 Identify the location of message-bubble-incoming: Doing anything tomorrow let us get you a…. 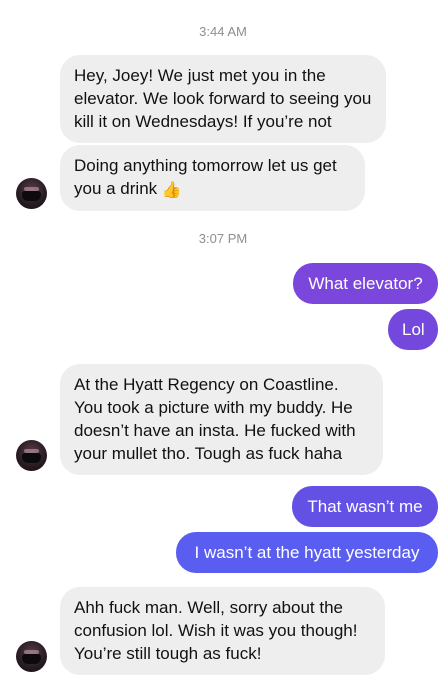
(212, 178).